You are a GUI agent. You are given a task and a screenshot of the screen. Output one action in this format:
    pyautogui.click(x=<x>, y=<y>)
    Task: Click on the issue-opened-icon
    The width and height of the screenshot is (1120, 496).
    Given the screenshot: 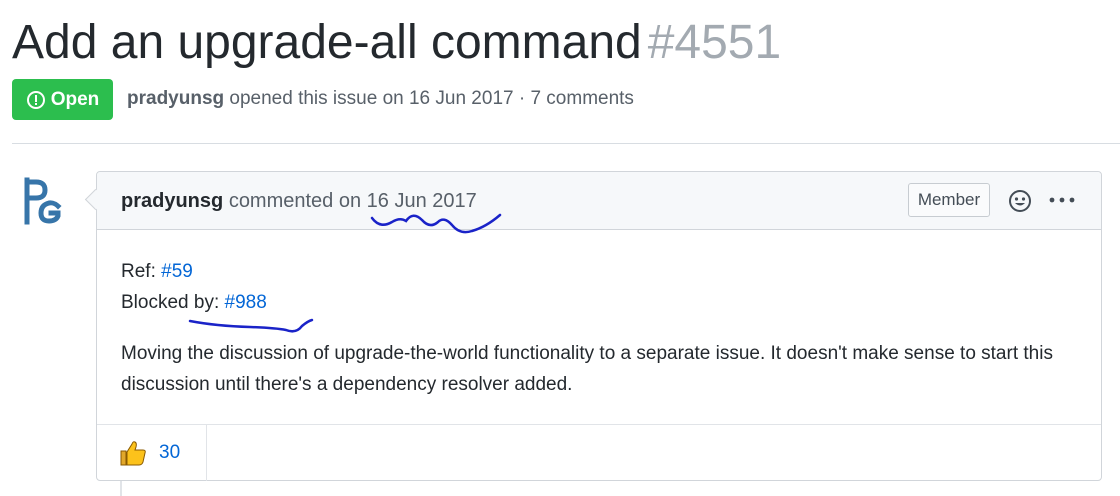 What is the action you would take?
    pyautogui.click(x=35, y=99)
    